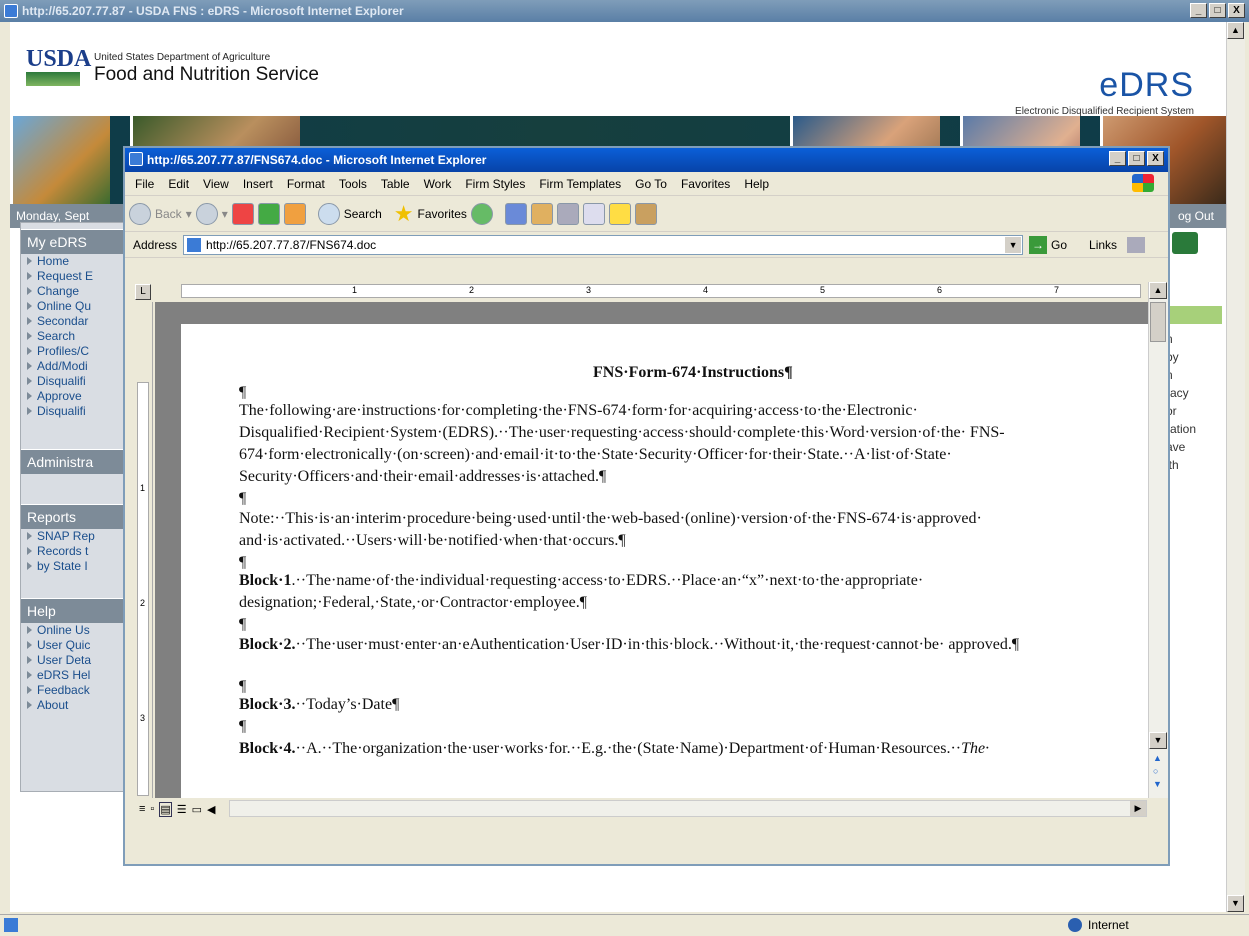 The image size is (1249, 936). What do you see at coordinates (58, 59) in the screenshot?
I see `usda-logo: USDA` at bounding box center [58, 59].